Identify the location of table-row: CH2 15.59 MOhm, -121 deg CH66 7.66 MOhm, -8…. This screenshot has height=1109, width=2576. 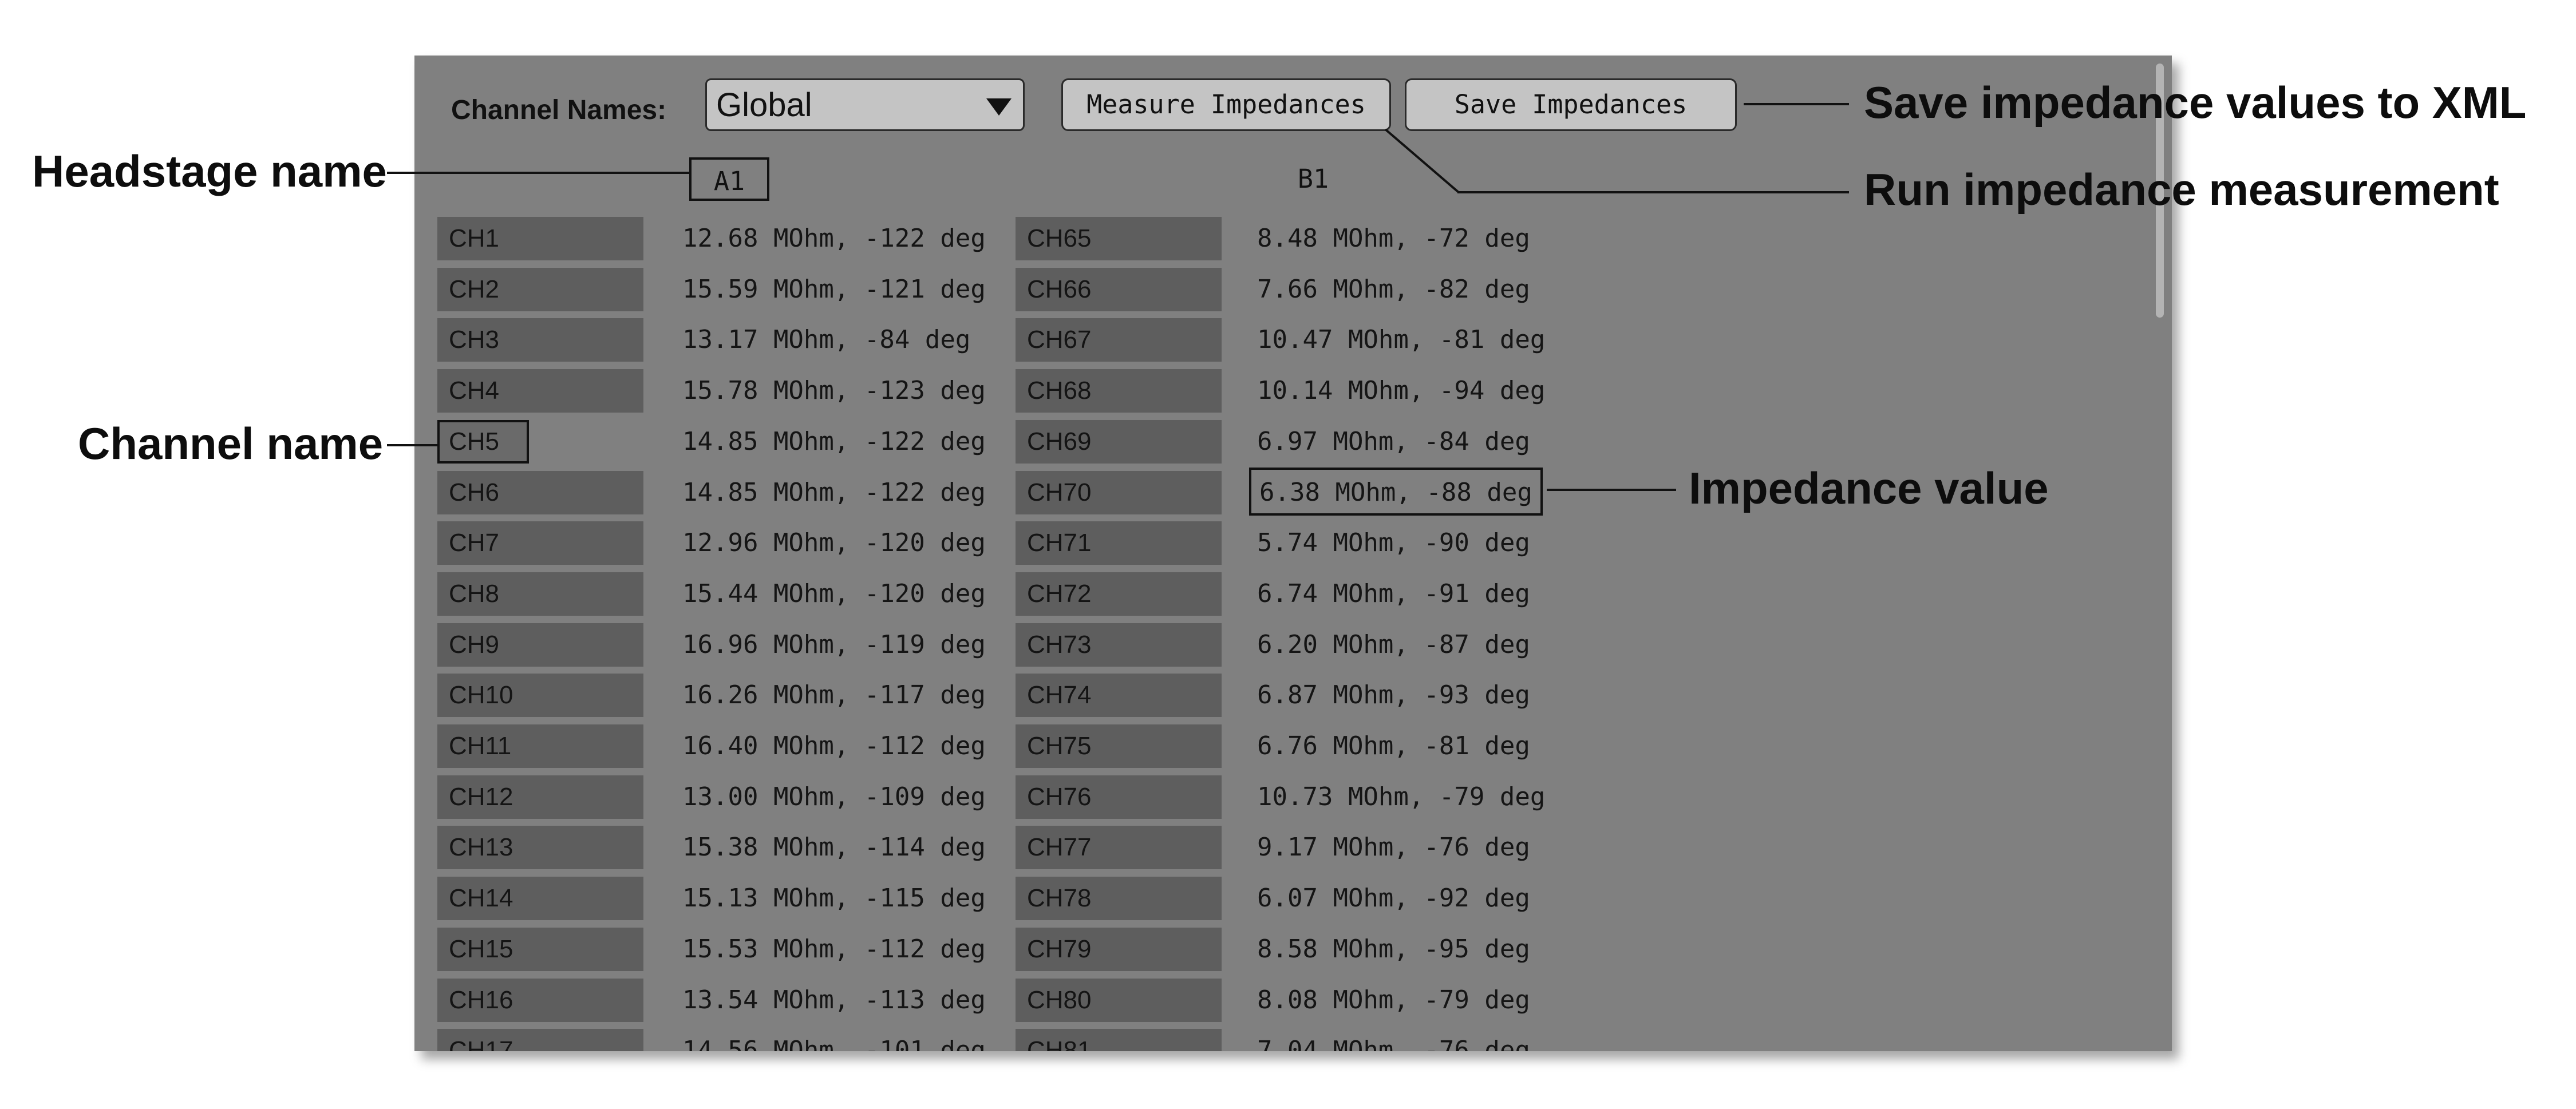
(1273, 290).